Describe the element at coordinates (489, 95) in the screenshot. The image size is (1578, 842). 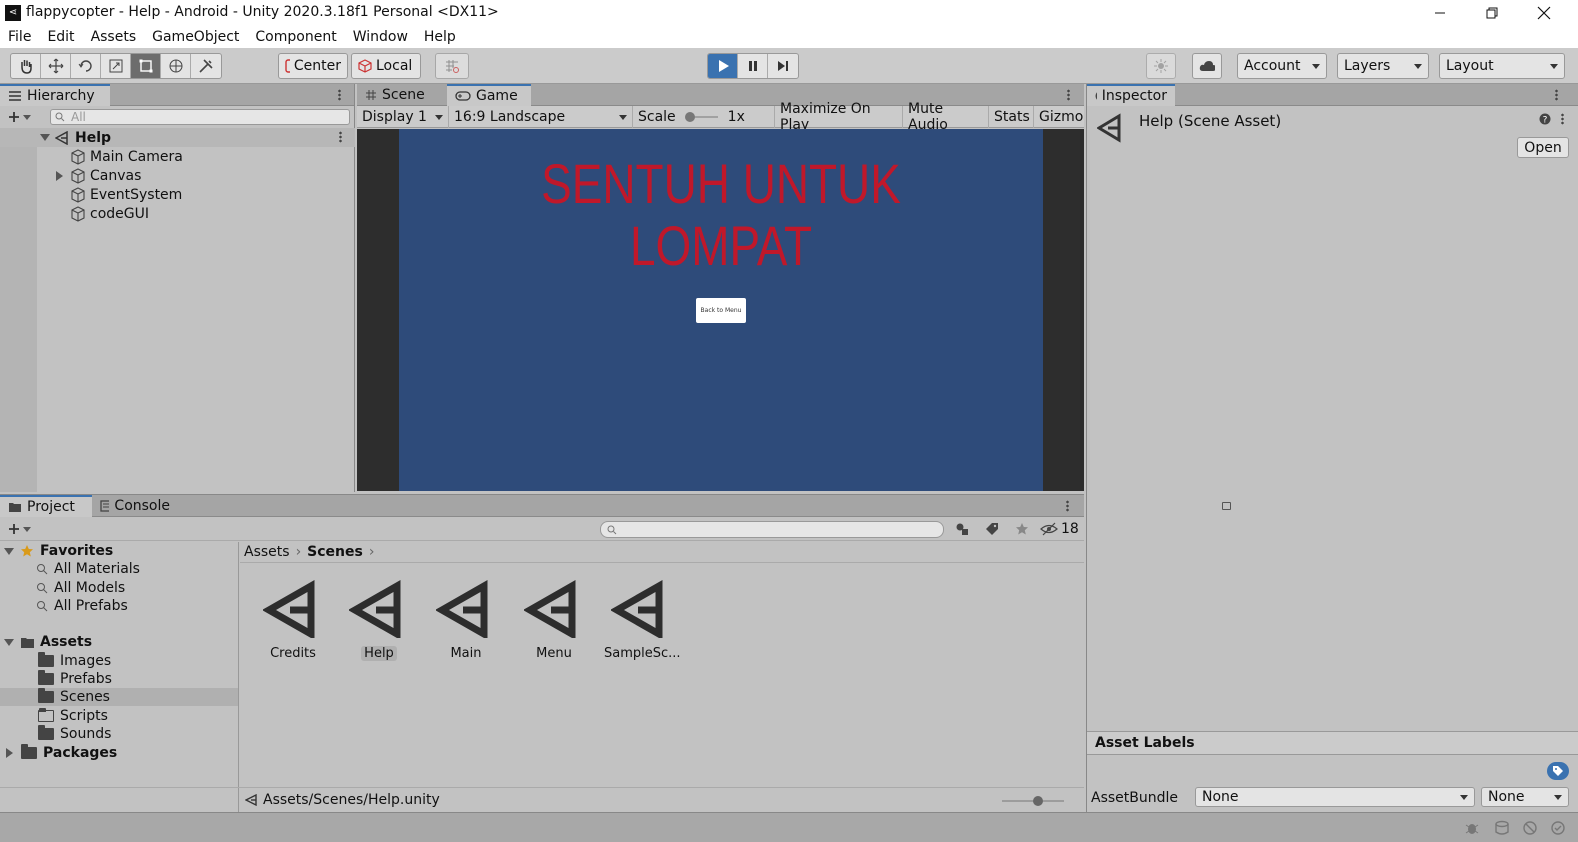
I see `tab-game: Game` at that location.